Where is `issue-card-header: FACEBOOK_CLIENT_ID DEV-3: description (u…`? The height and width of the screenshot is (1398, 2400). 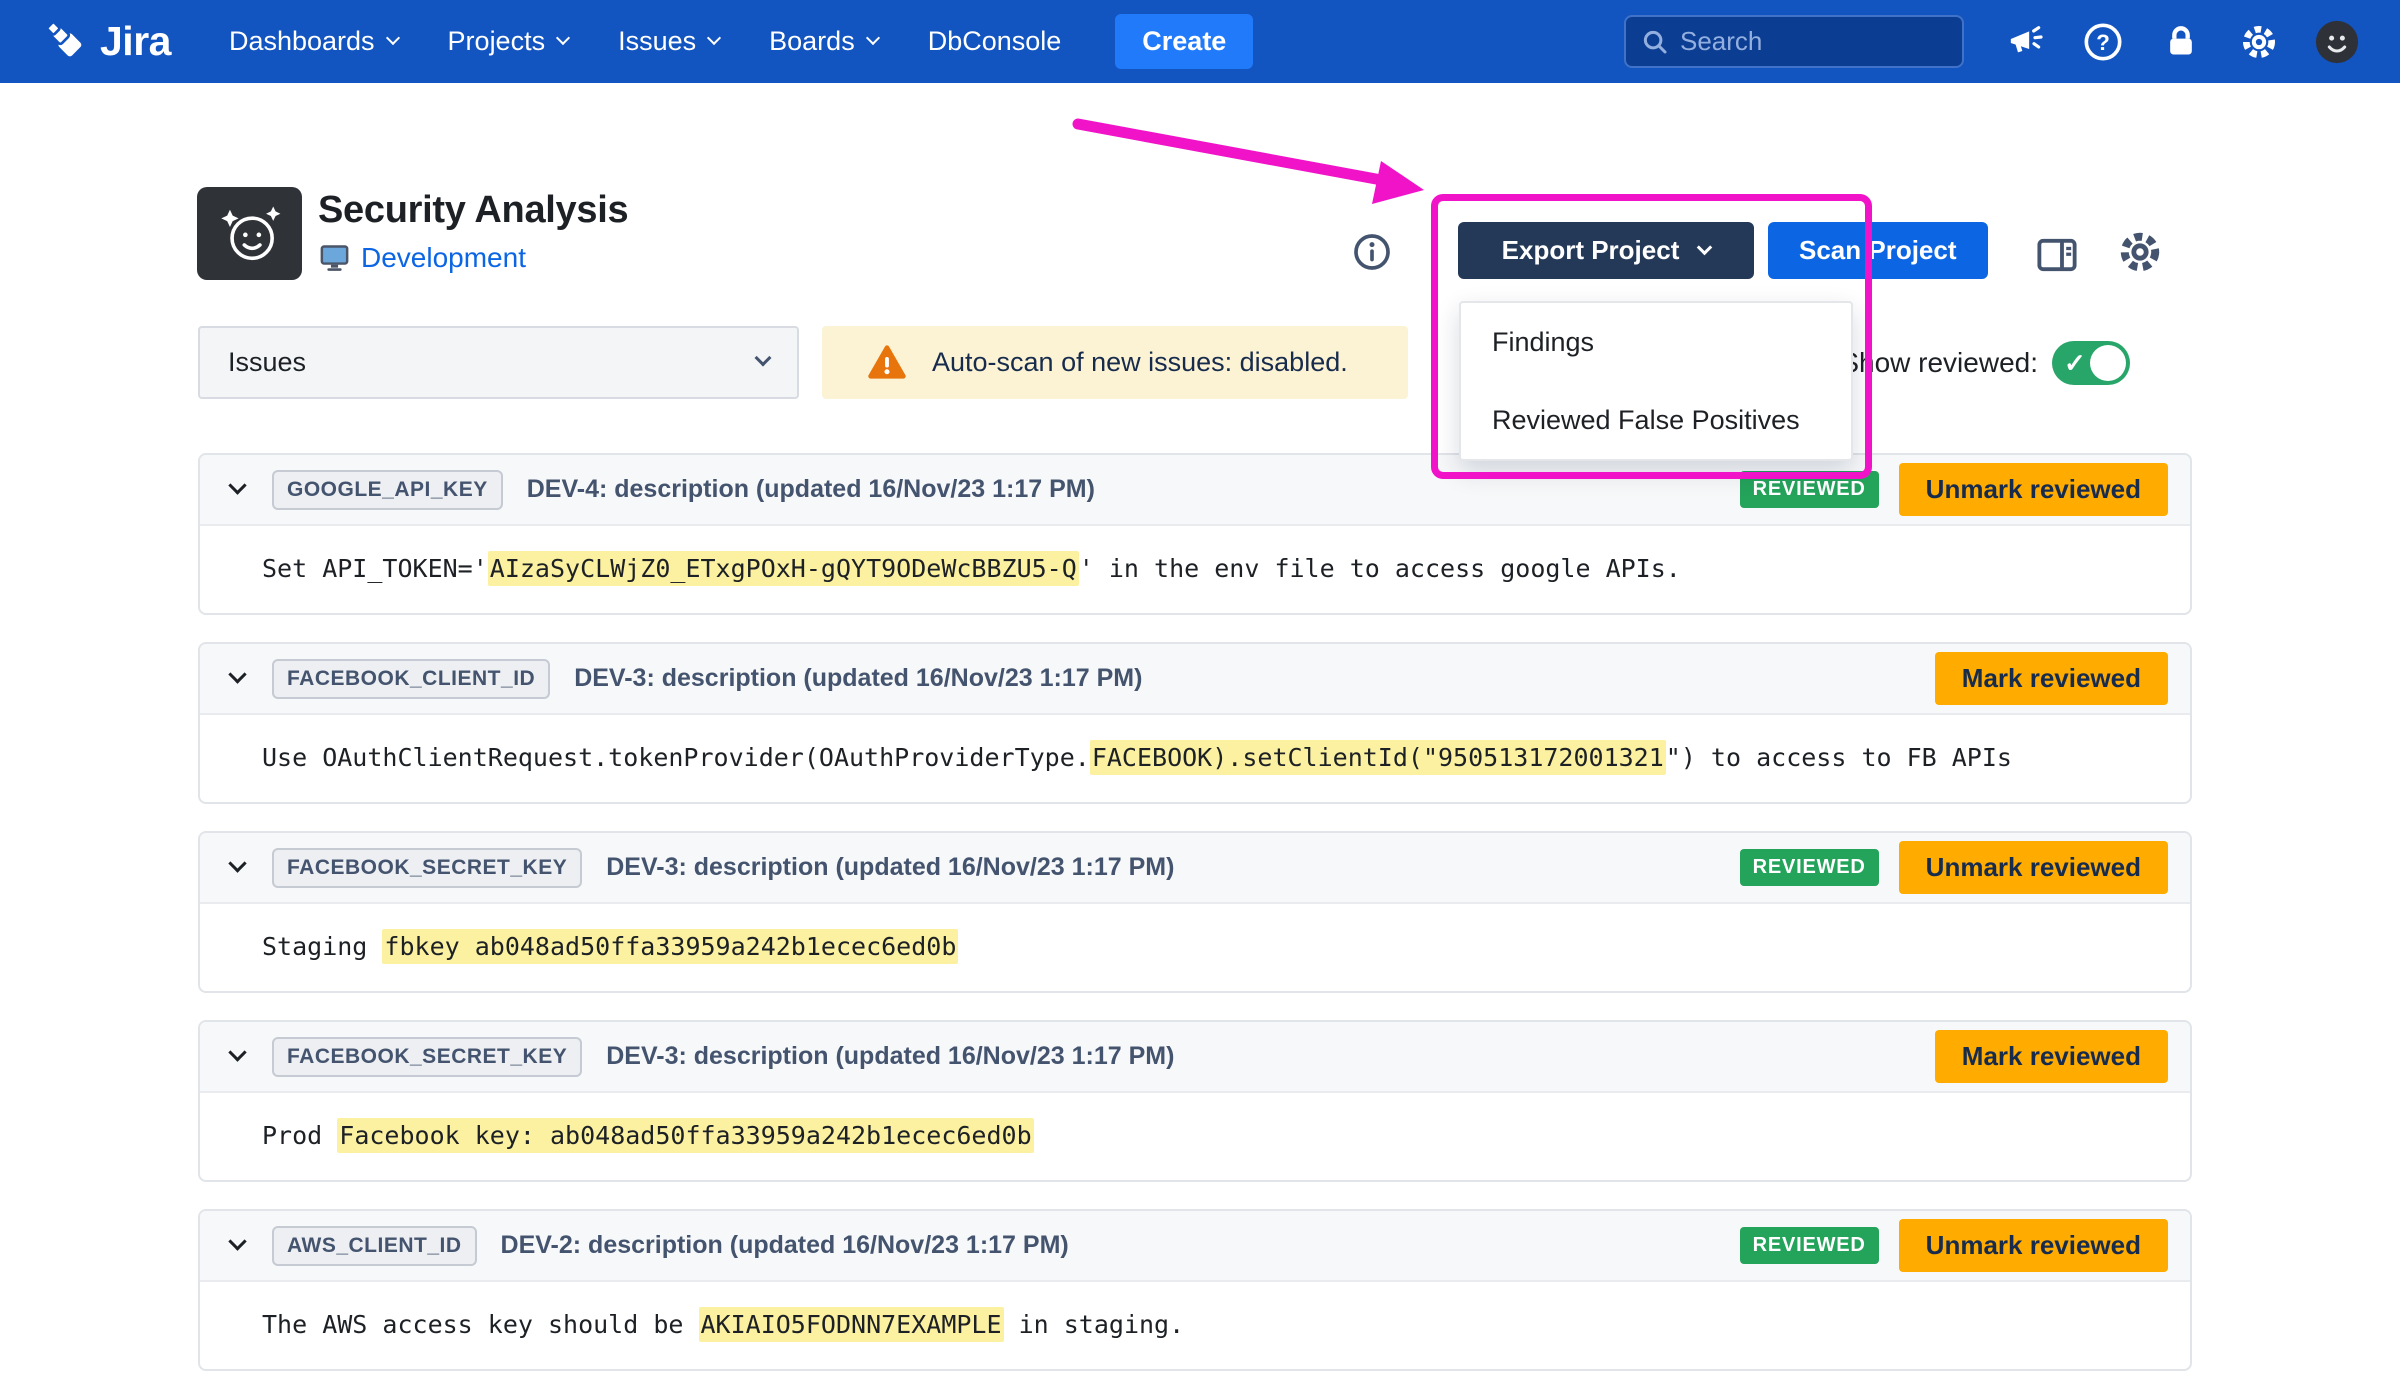
issue-card-header: FACEBOOK_CLIENT_ID DEV-3: description (u… is located at coordinates (1195, 679).